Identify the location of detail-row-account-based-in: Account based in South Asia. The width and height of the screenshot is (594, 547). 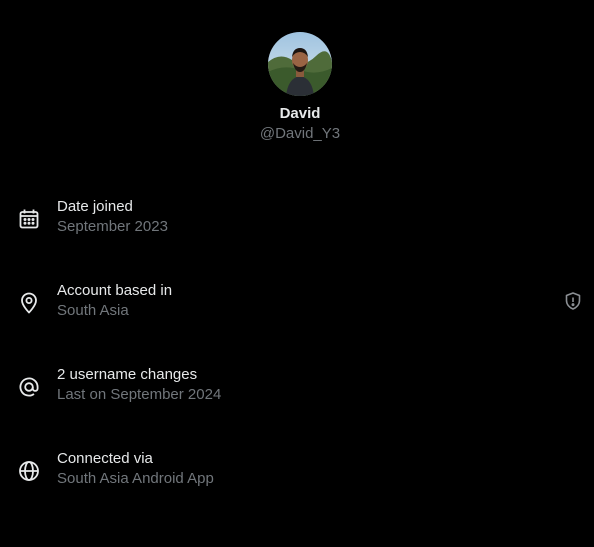
(297, 303).